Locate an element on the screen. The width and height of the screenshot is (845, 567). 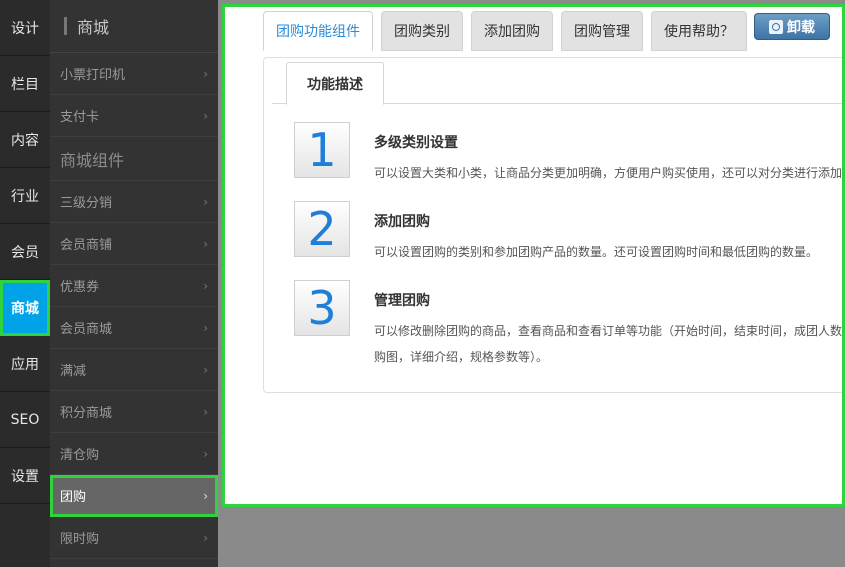
nav-item-settings: 设置 is located at coordinates (25, 476).